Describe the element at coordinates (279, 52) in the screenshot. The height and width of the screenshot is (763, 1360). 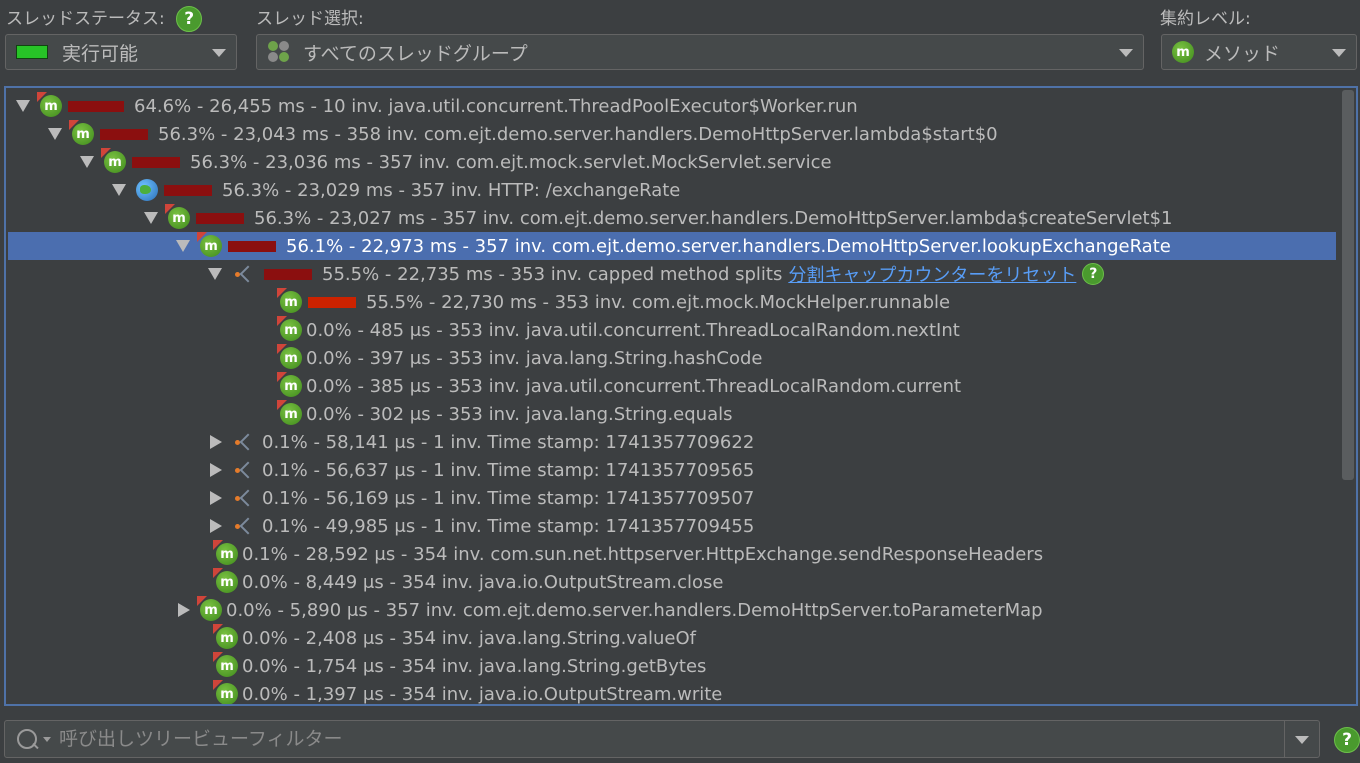
I see `thread-group-icon` at that location.